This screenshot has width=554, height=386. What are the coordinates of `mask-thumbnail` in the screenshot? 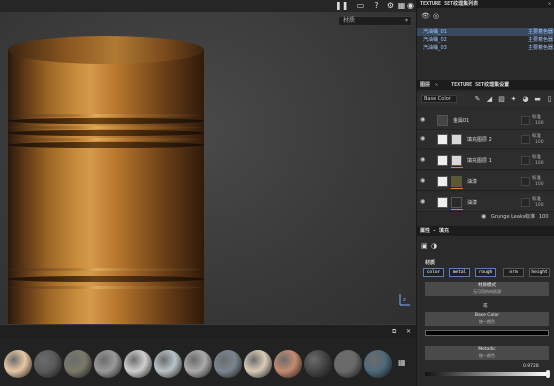 It's located at (456, 181).